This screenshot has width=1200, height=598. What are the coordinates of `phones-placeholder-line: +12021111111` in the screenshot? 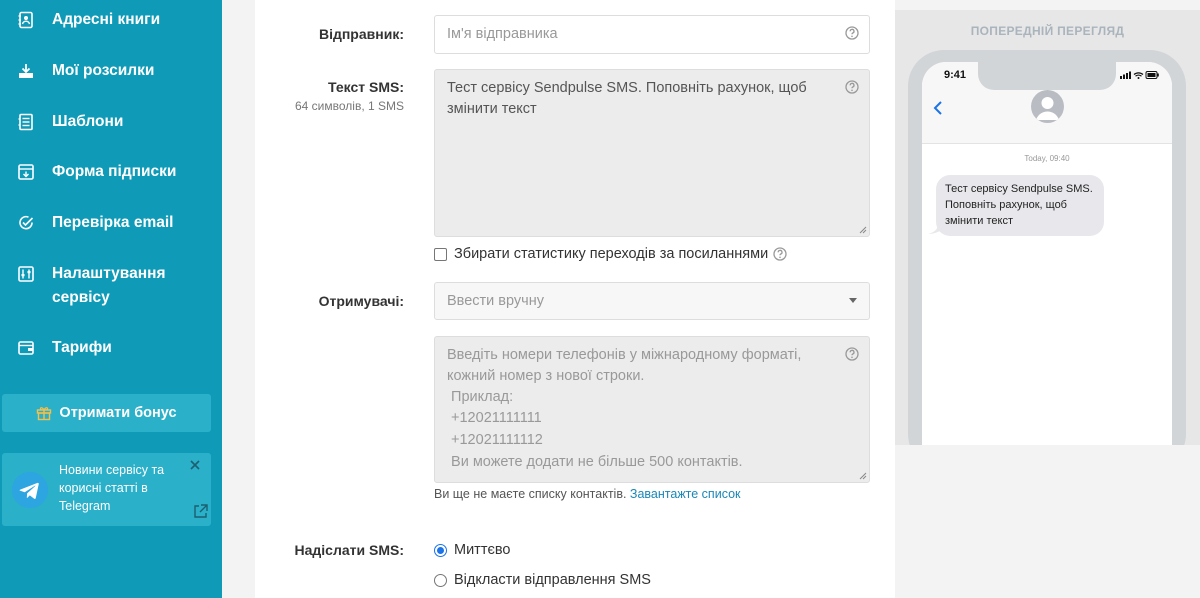 It's located at (494, 418).